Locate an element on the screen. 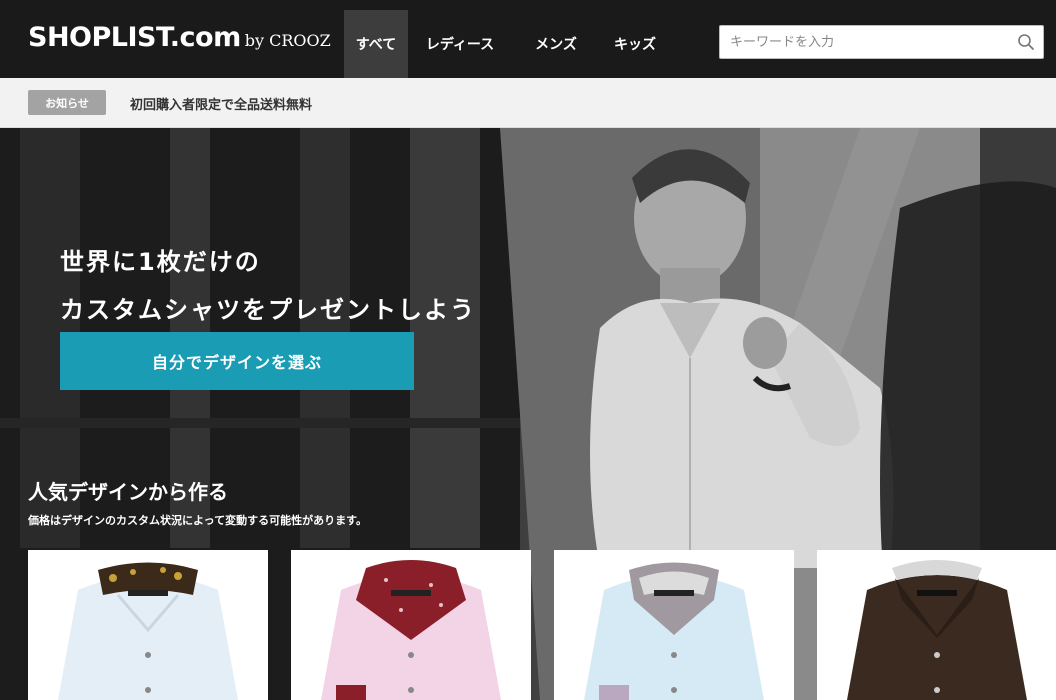  tab-kids: キッズ is located at coordinates (635, 44).